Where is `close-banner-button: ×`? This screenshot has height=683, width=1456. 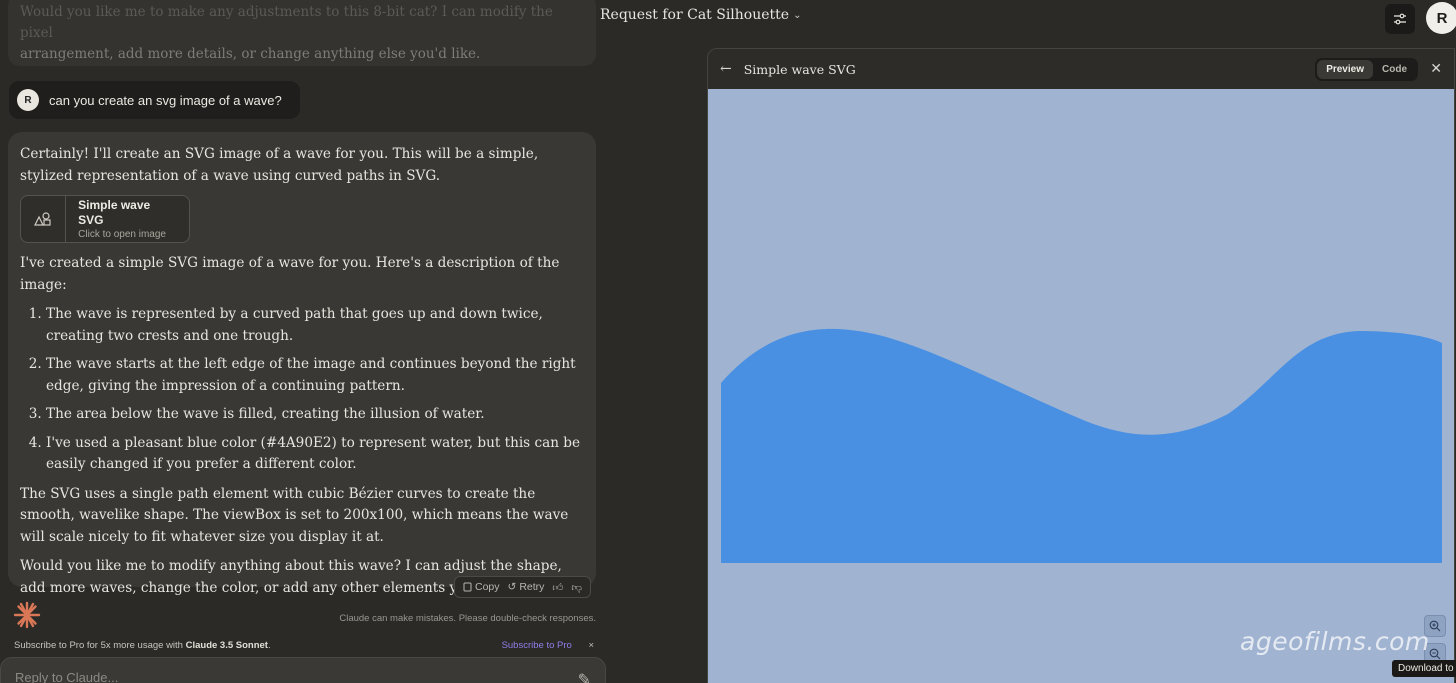 close-banner-button: × is located at coordinates (591, 645).